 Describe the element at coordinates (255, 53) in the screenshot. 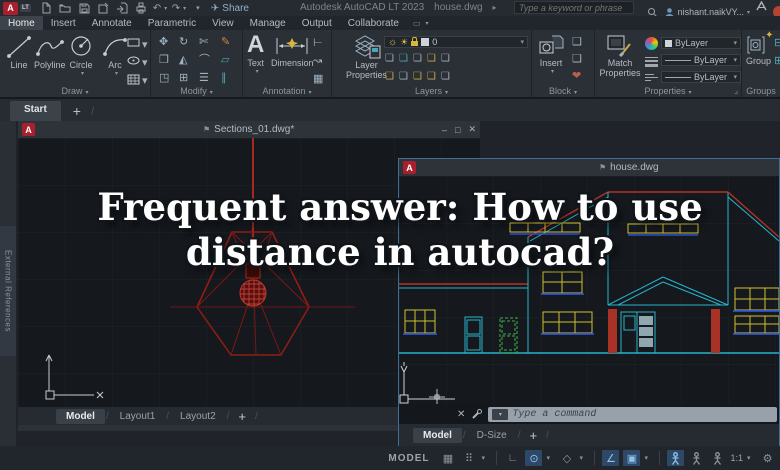

I see `text-tool-button: A Text` at that location.